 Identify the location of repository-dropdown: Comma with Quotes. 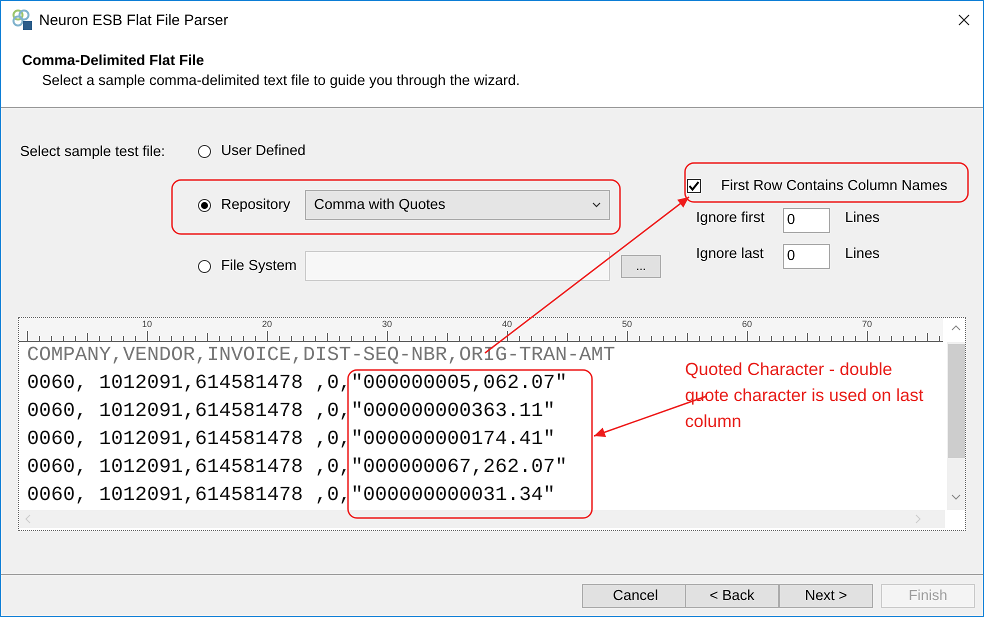
(457, 205).